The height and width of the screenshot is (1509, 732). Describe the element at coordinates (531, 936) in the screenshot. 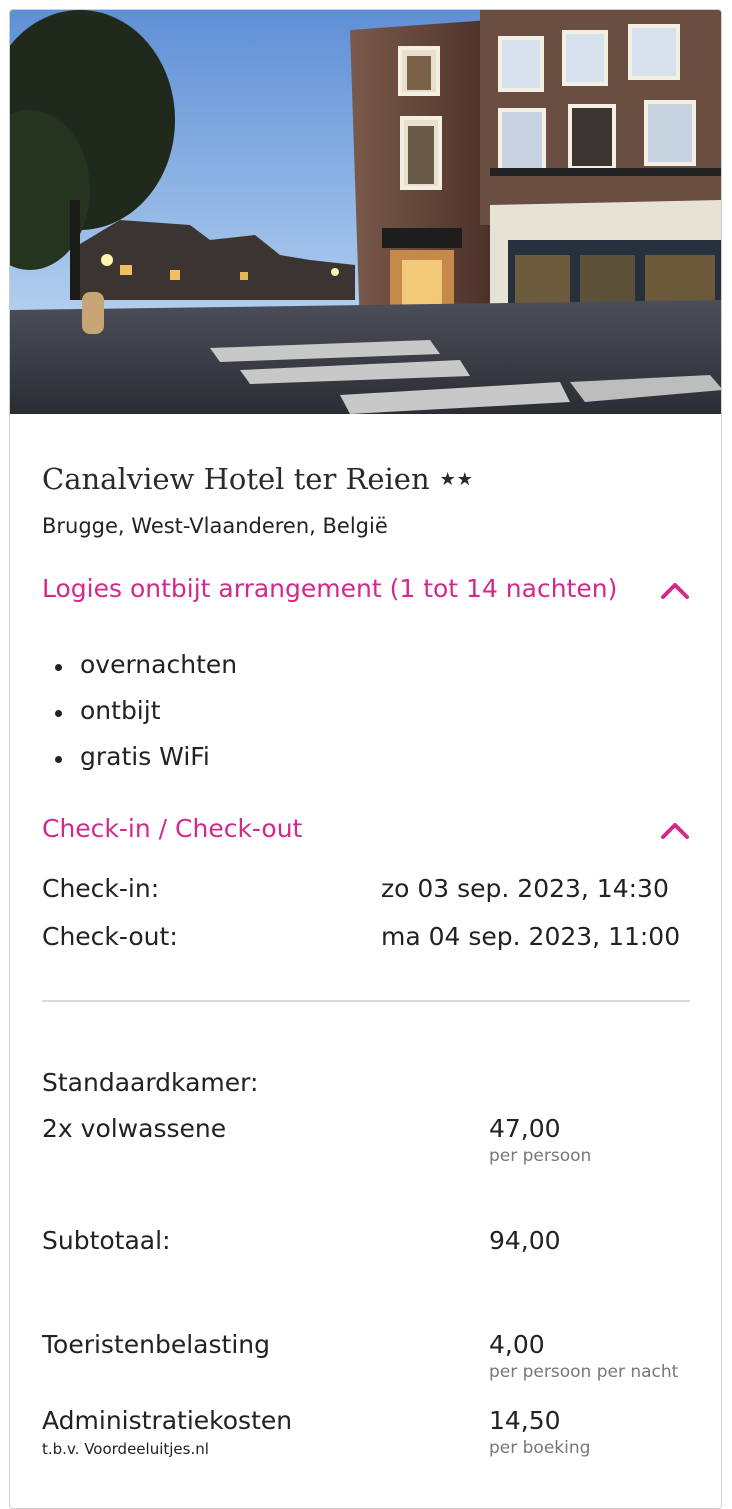

I see `checkout-value: ma 04 sep. 2023, 11:00` at that location.